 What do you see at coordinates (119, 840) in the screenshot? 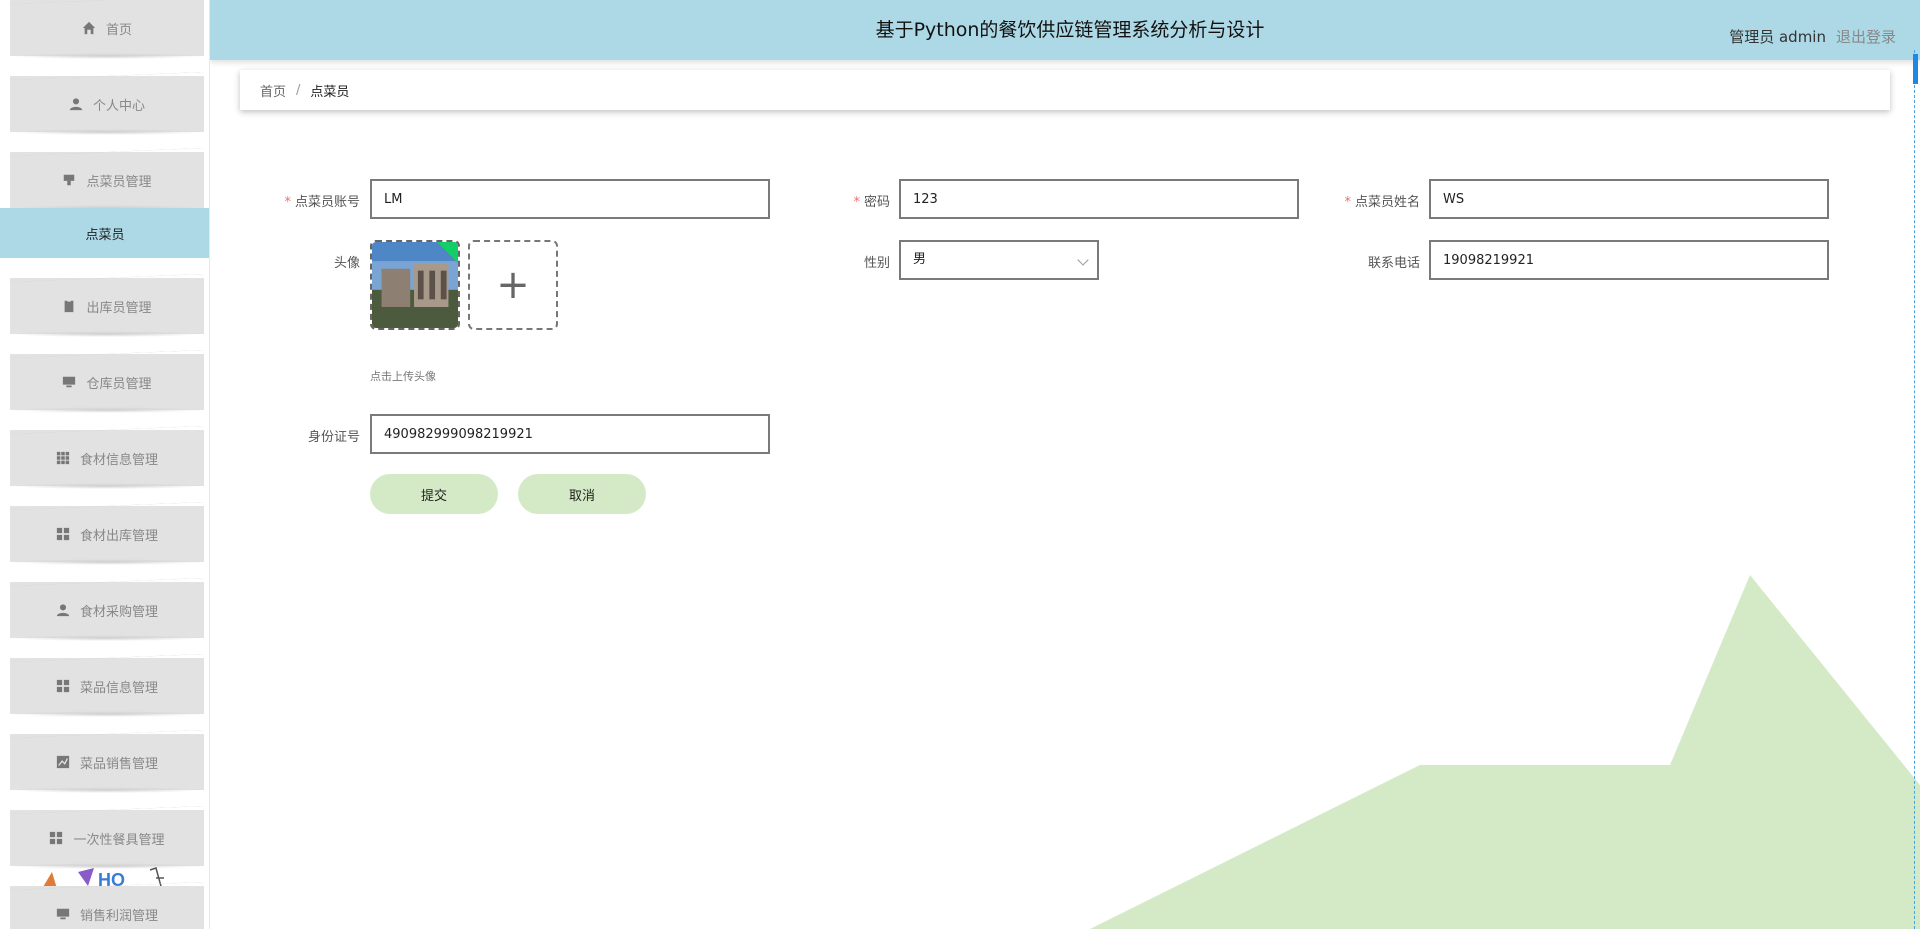
I see `sidebar-item-label: 一次性餐具管理` at bounding box center [119, 840].